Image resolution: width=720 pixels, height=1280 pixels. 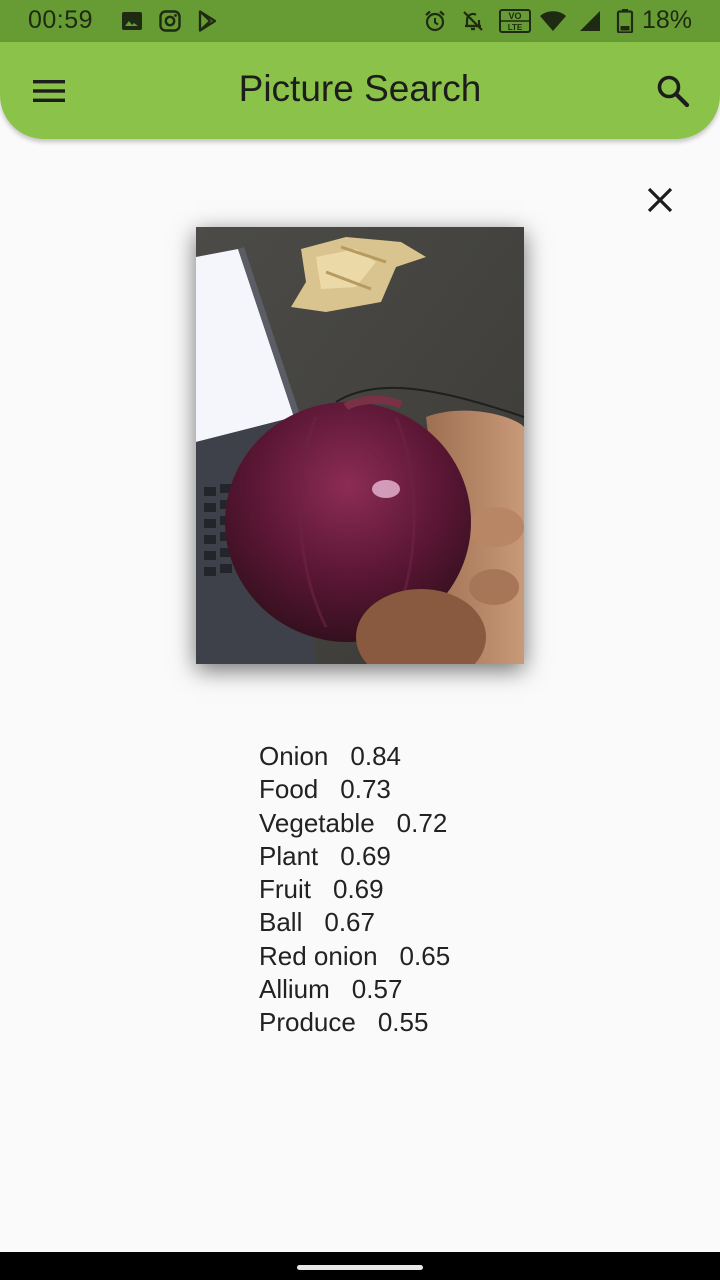 I want to click on list-item: Onion 0.84, so click(x=354, y=756).